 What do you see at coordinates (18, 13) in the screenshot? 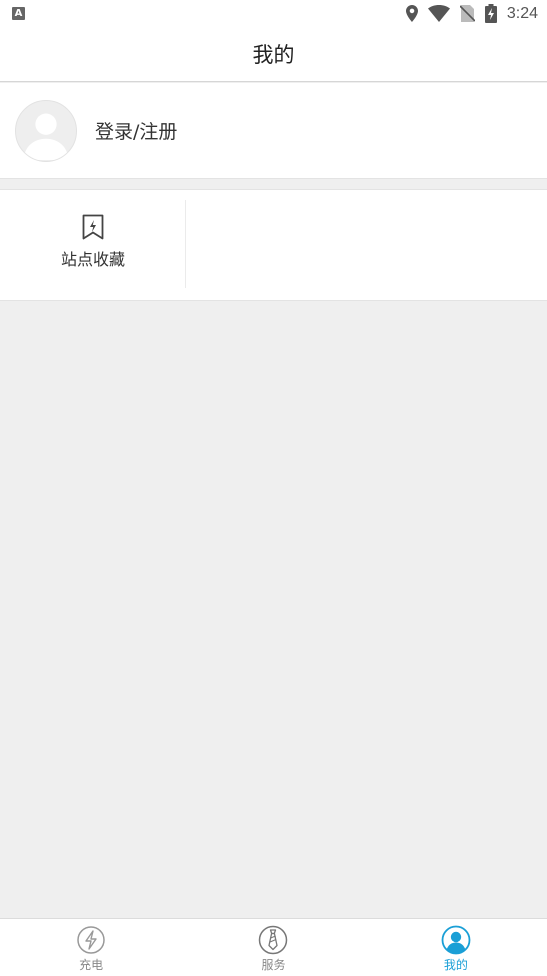
I see `app-notification-icon: A` at bounding box center [18, 13].